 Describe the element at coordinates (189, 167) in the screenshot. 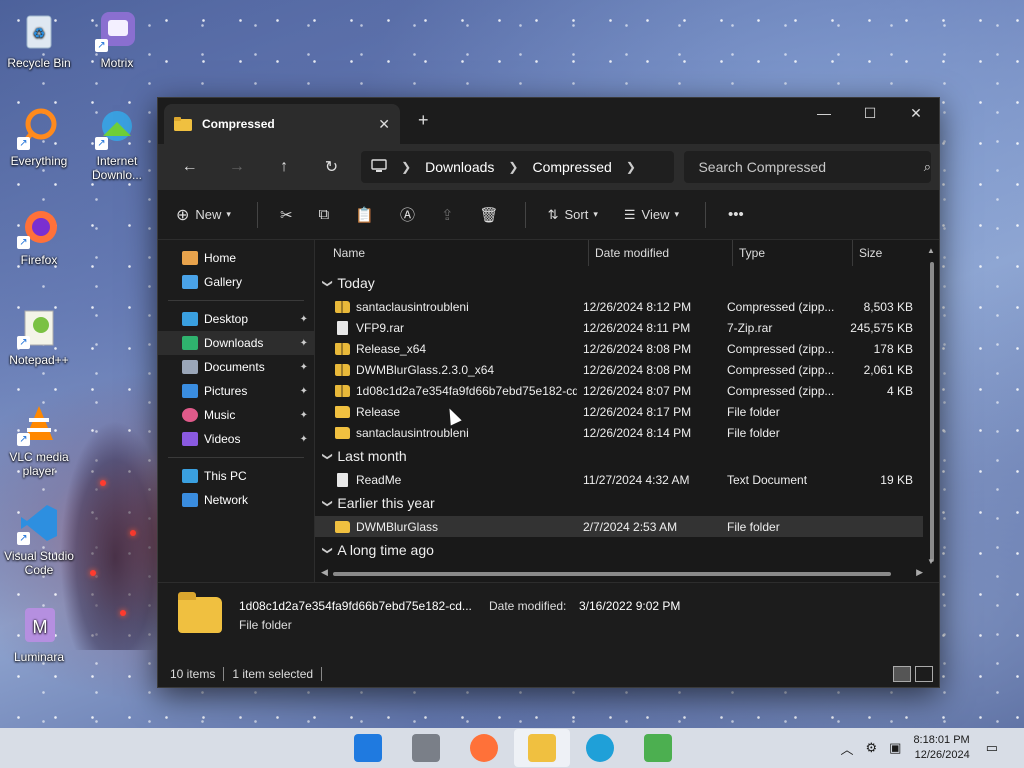

I see `back-button: ←` at that location.